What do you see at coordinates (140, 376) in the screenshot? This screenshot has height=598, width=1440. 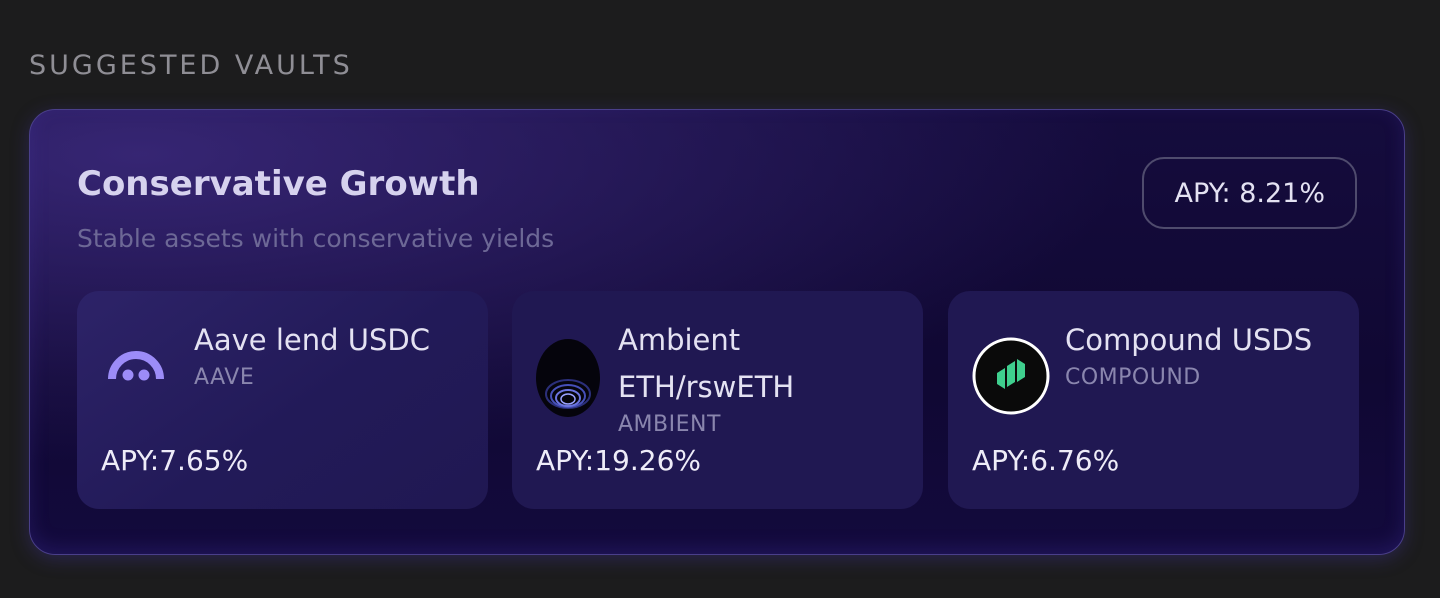 I see `aave-logo-icon` at bounding box center [140, 376].